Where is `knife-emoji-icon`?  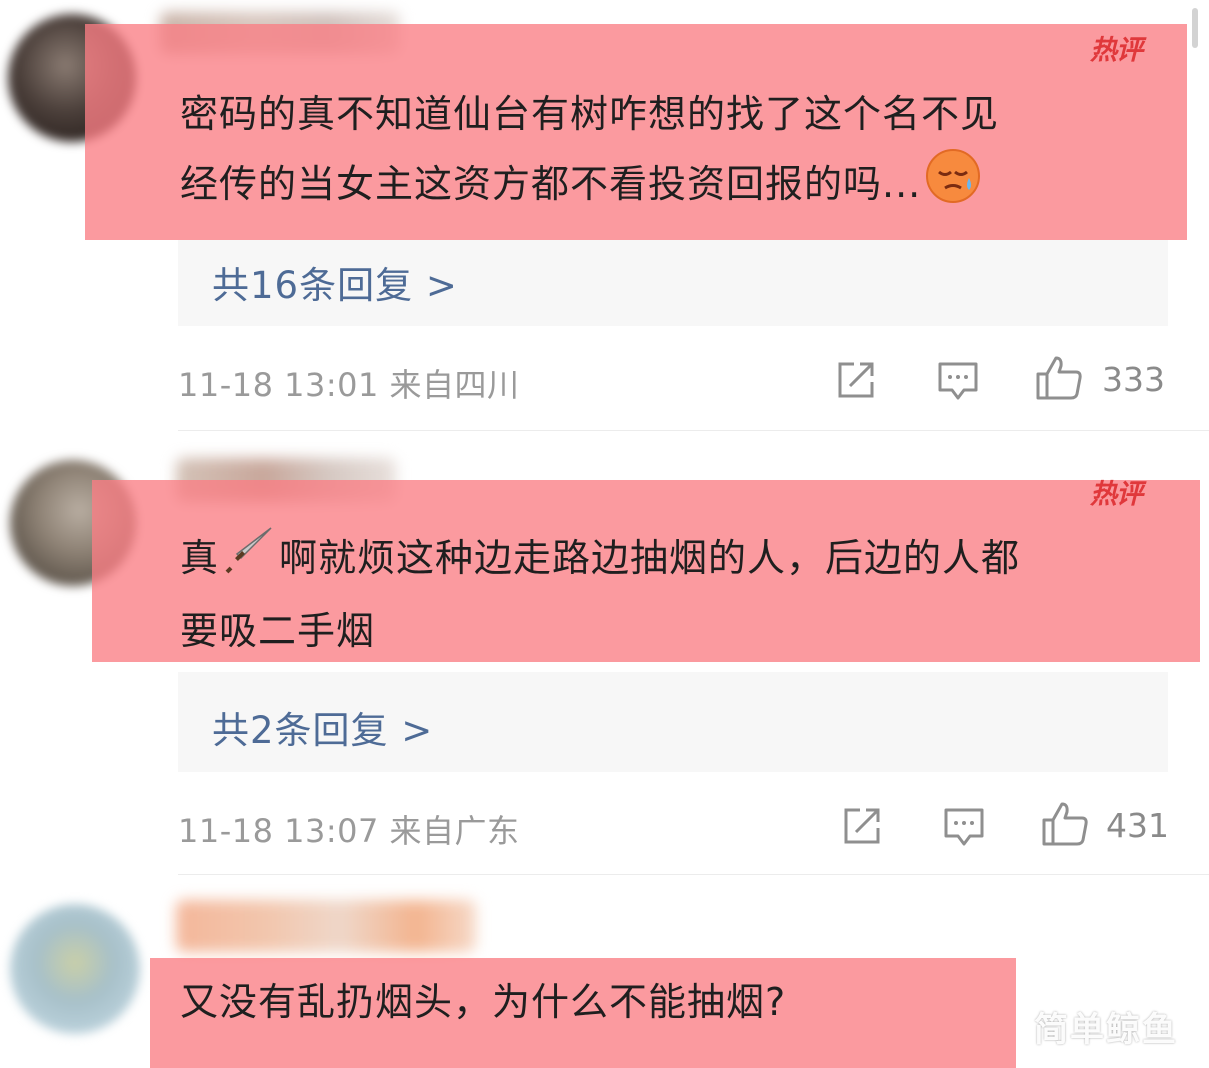
knife-emoji-icon is located at coordinates (249, 560).